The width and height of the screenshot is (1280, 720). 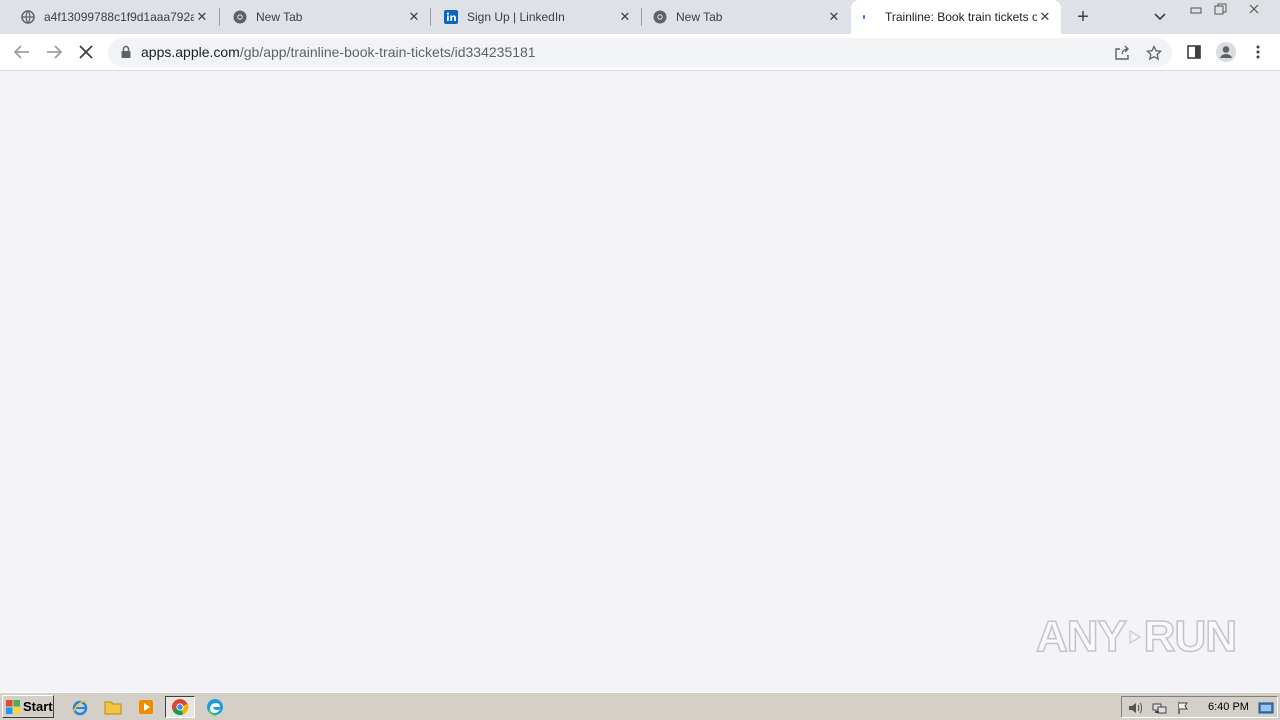 What do you see at coordinates (215, 707) in the screenshot?
I see `edge-icon` at bounding box center [215, 707].